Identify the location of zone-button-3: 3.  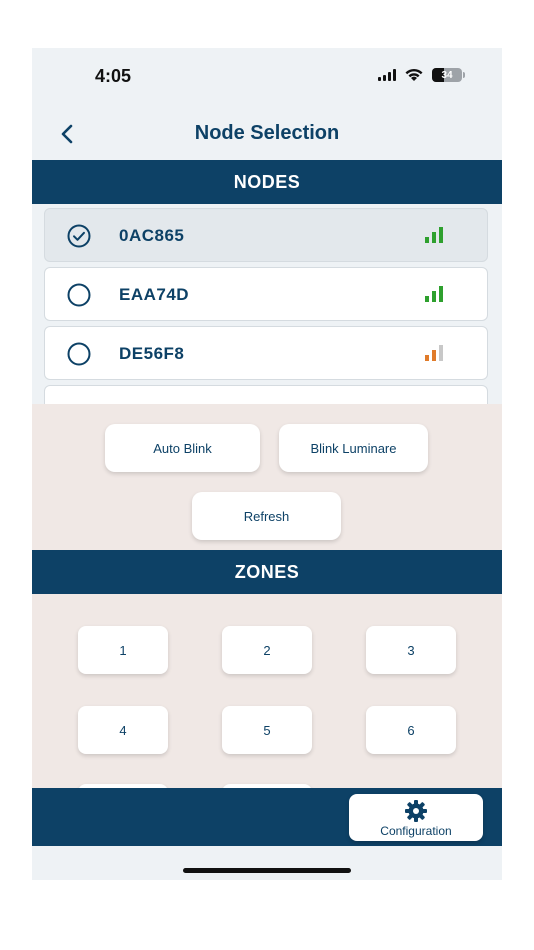
(411, 650).